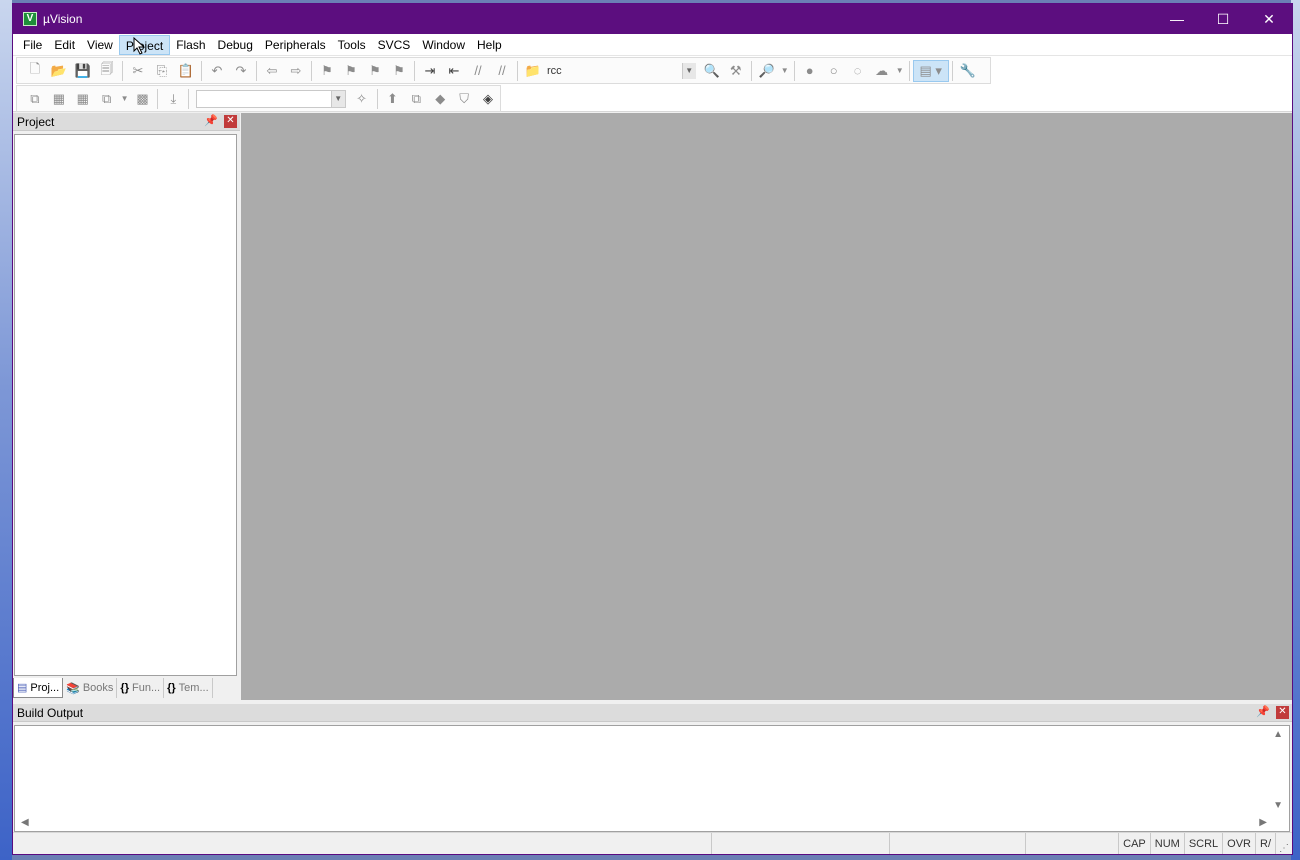  I want to click on uncomment-icon: //, so click(502, 71).